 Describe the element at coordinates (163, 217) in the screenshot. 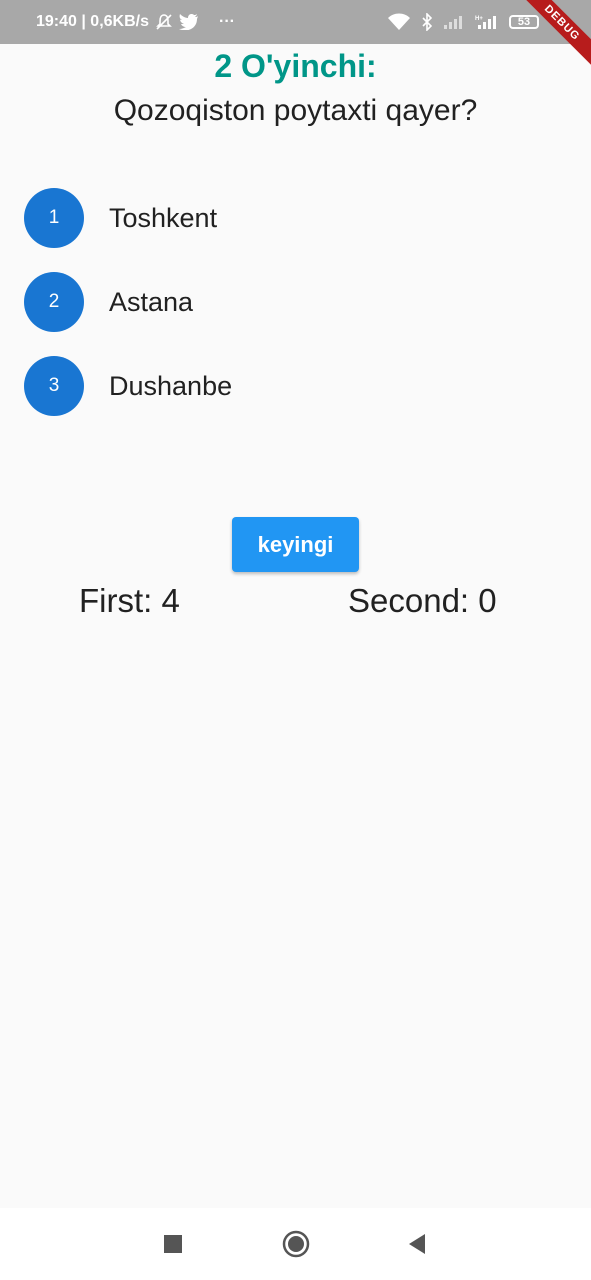

I see `answer-label: Toshkent` at that location.